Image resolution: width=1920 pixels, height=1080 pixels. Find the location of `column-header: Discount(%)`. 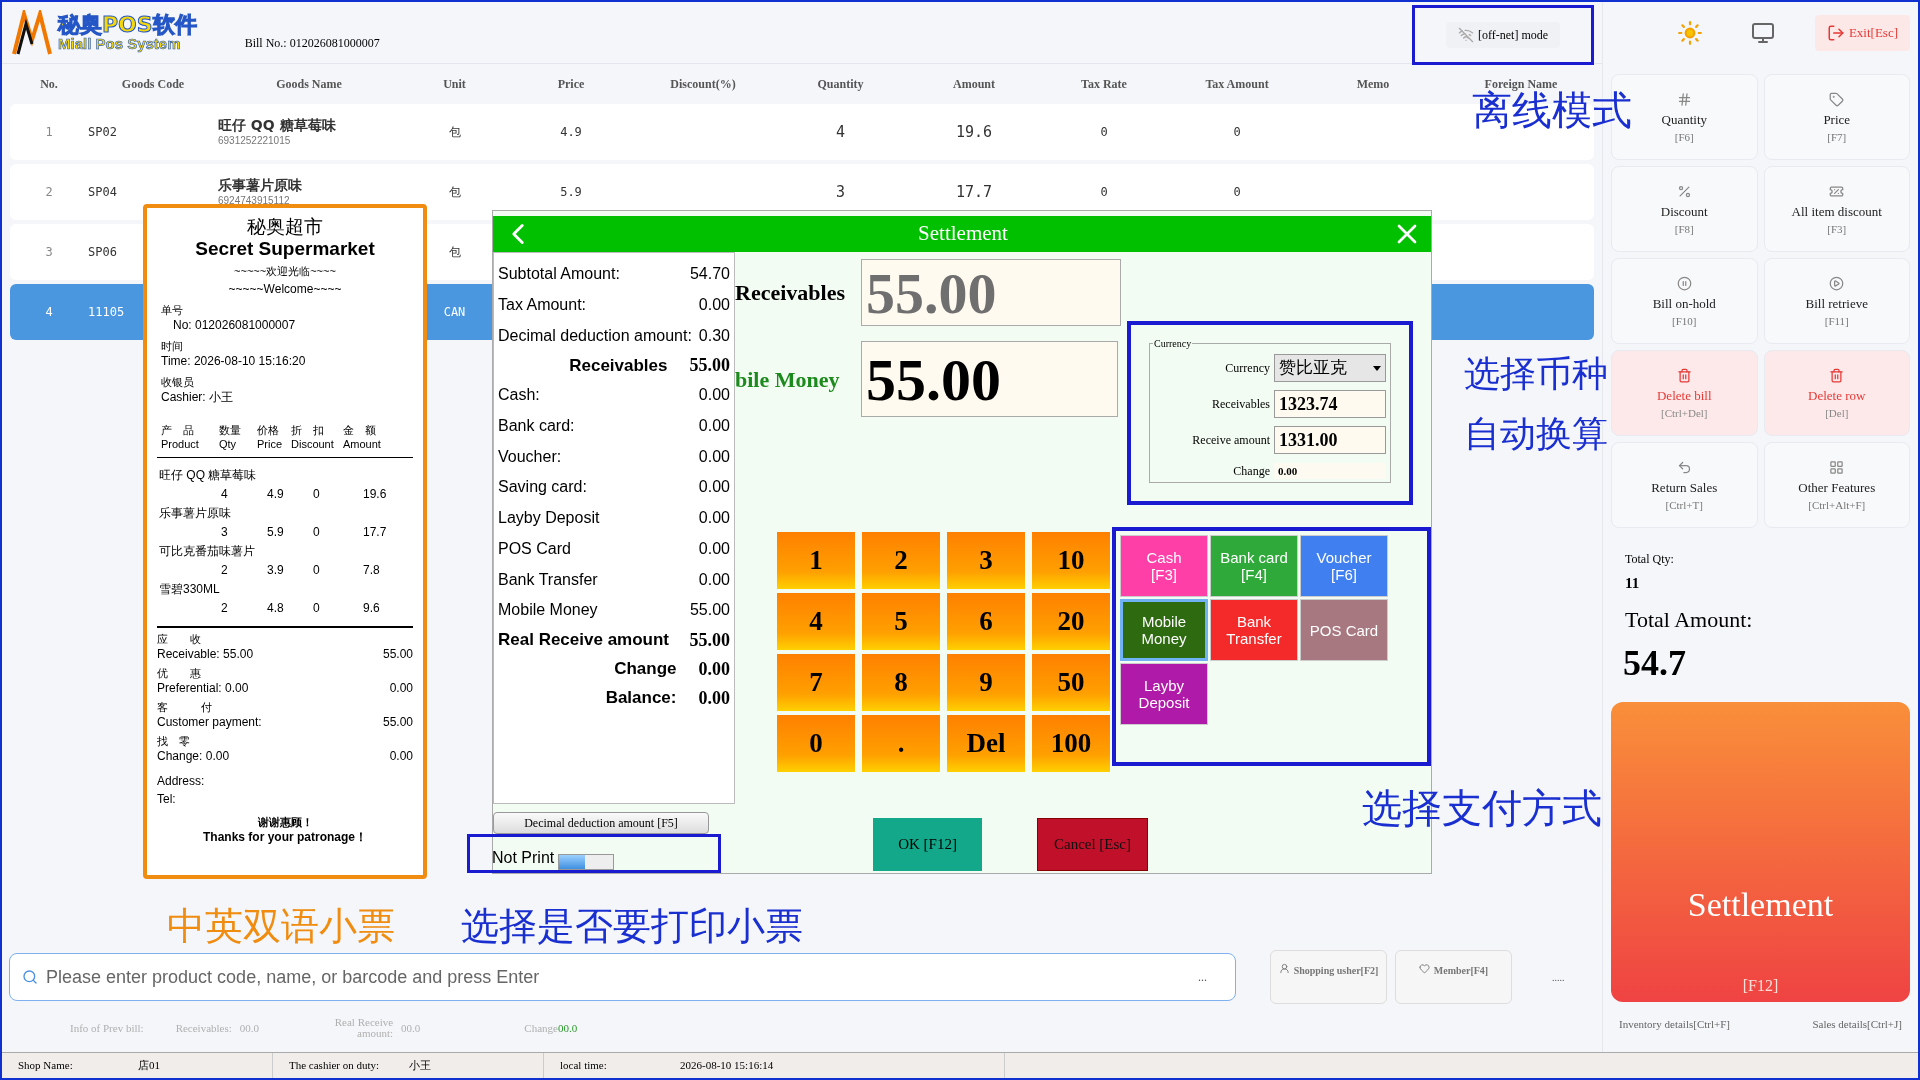

column-header: Discount(%) is located at coordinates (703, 84).